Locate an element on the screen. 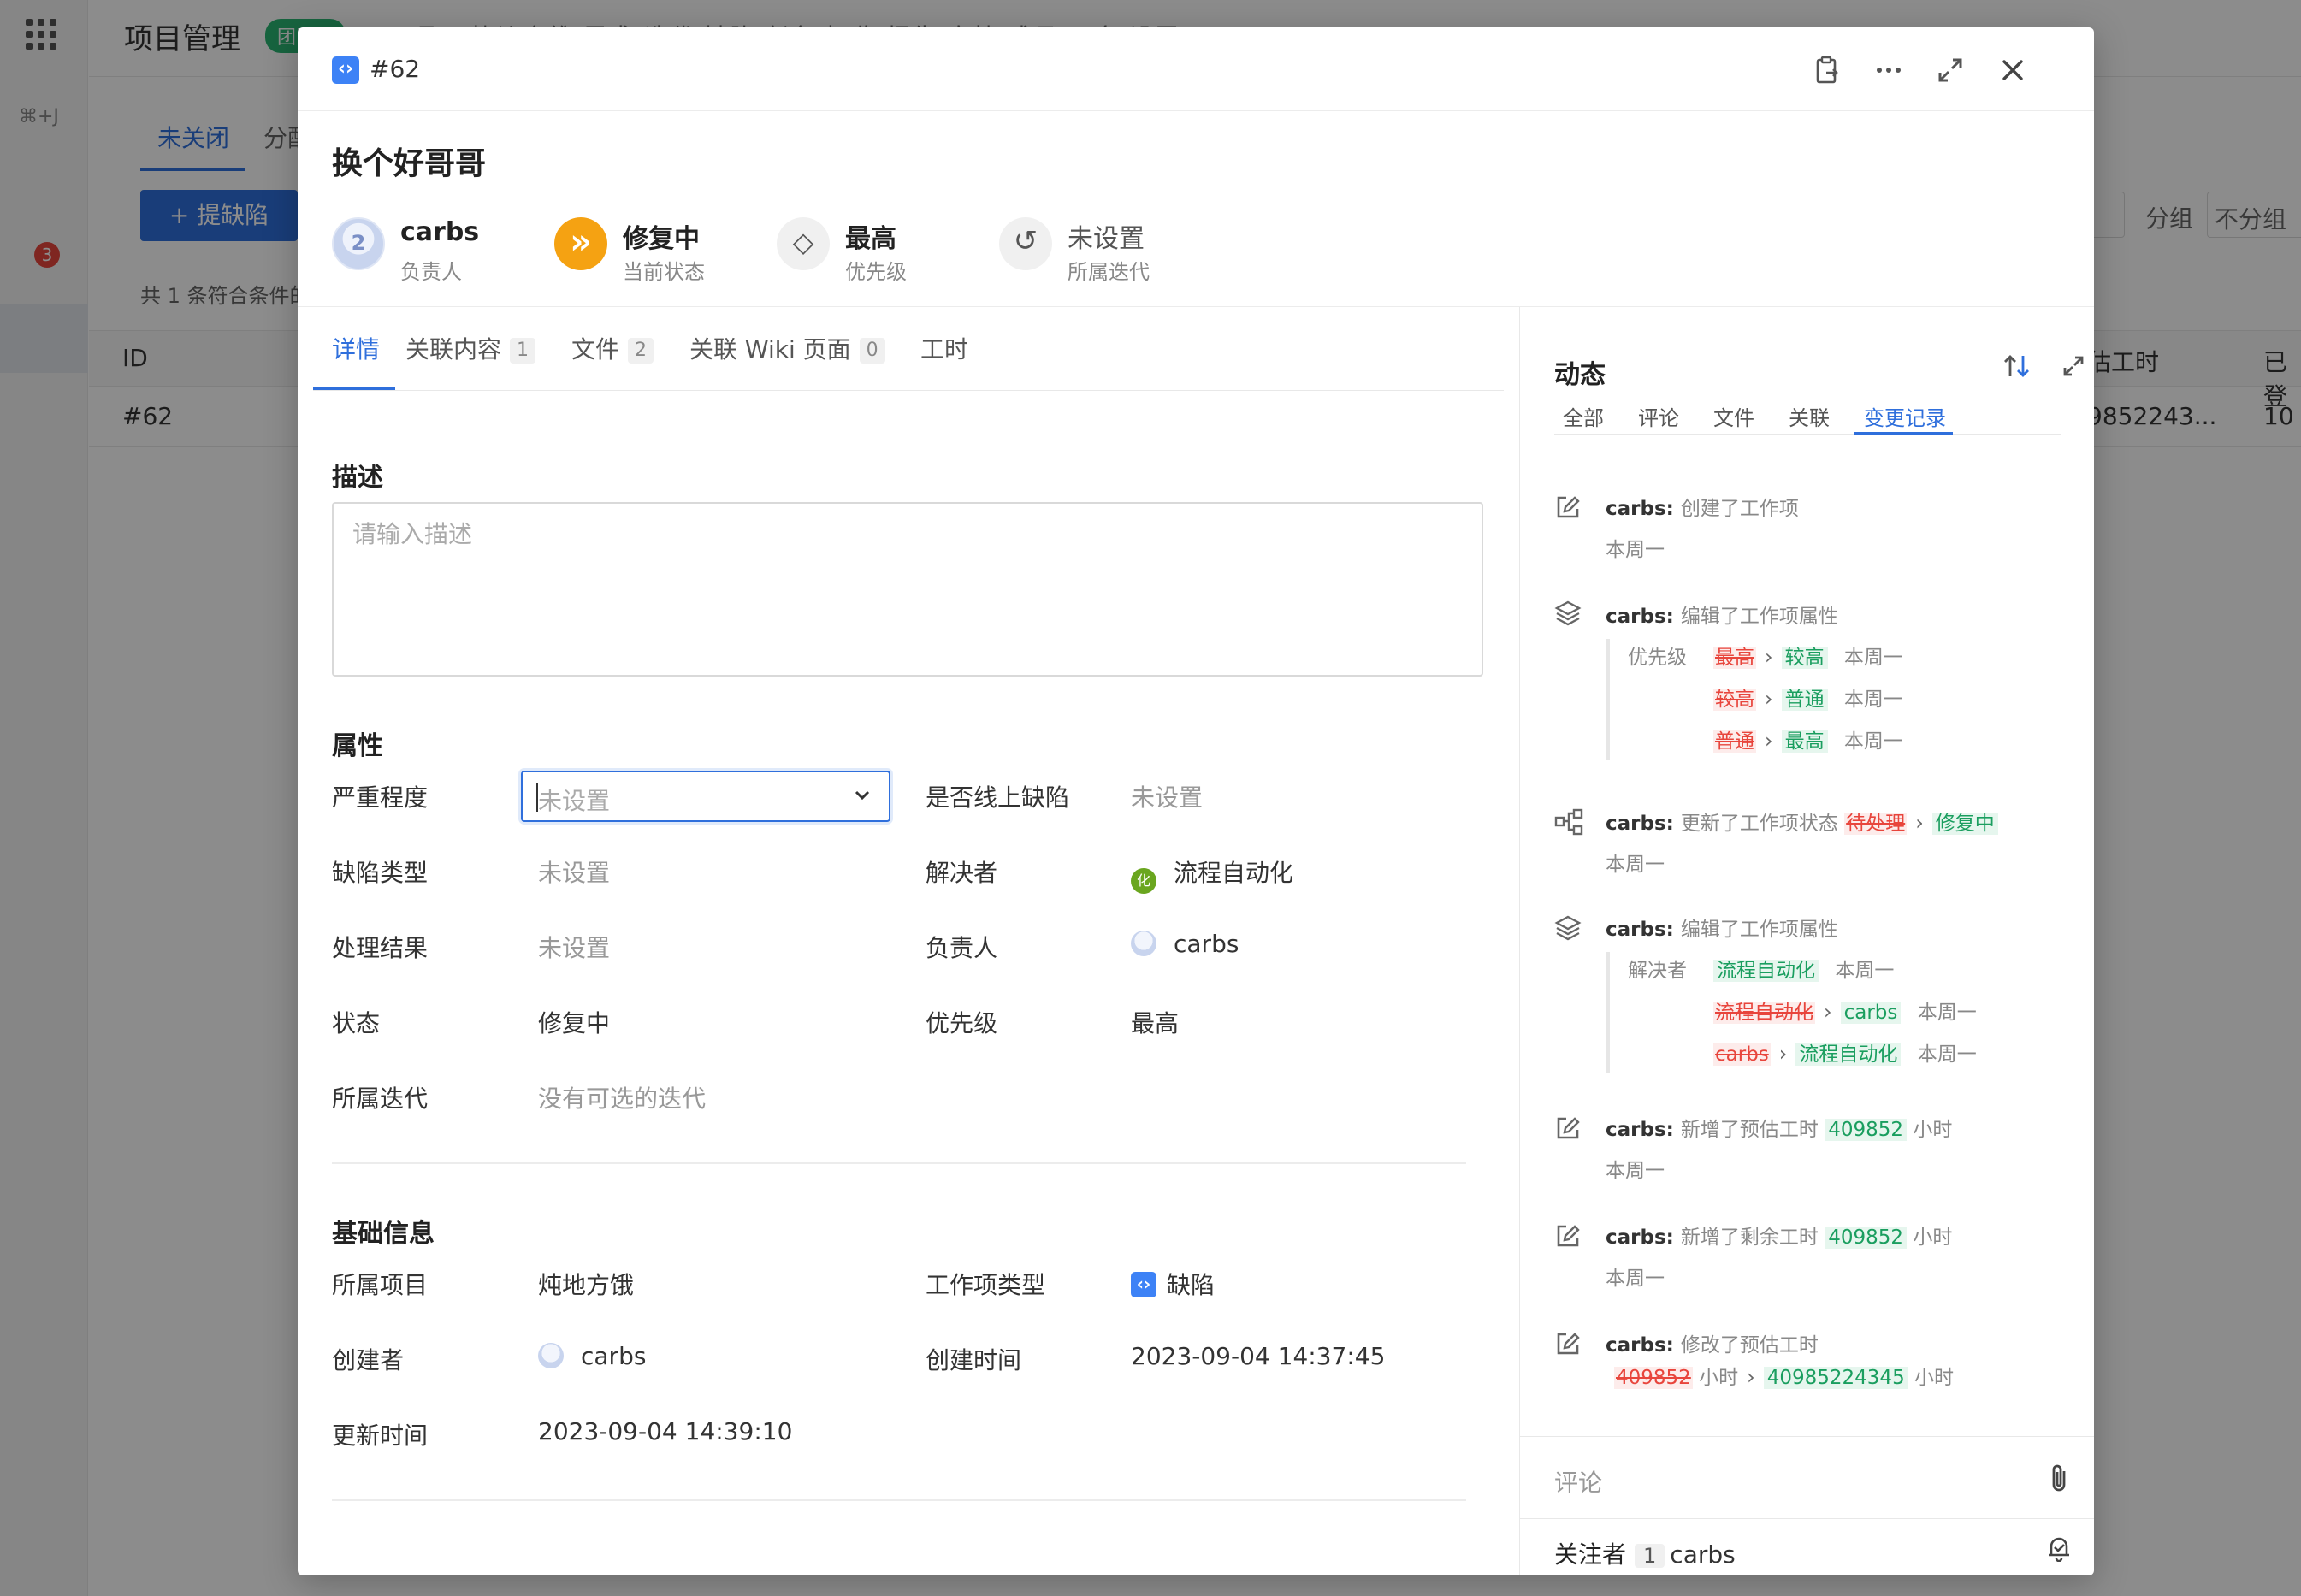 This screenshot has height=1596, width=2301. tab-active-underline is located at coordinates (354, 388).